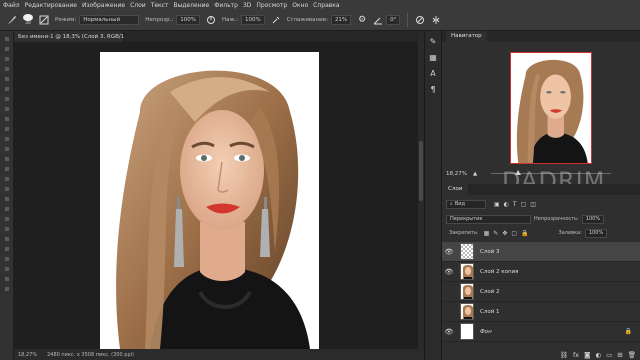  Describe the element at coordinates (433, 74) in the screenshot. I see `character-panel-icon: A` at that location.